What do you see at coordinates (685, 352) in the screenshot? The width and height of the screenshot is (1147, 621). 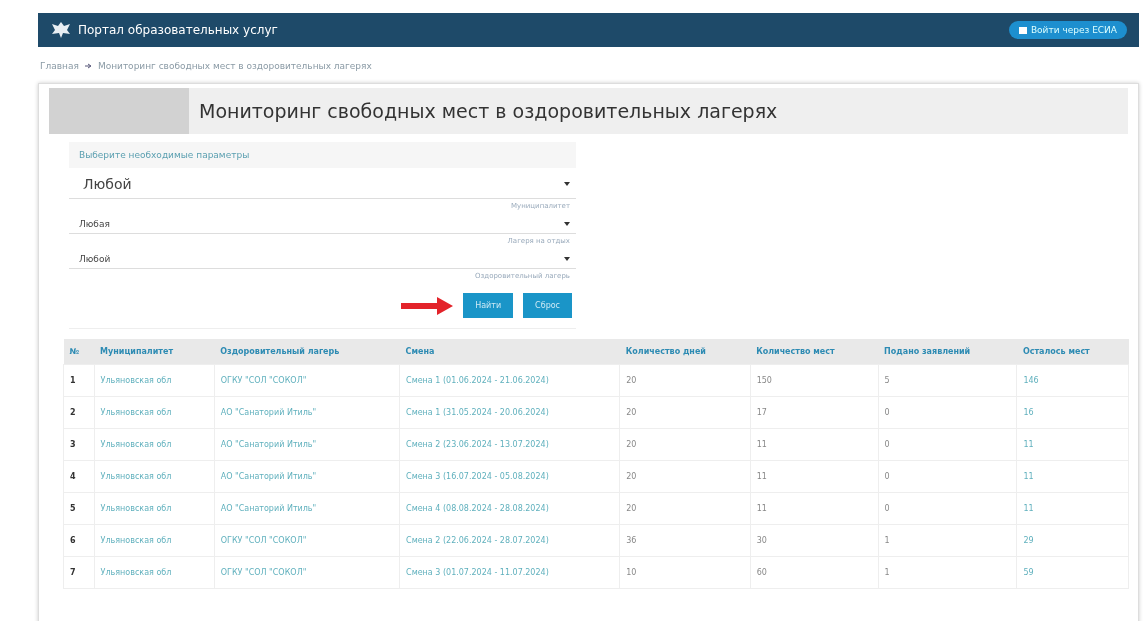 I see `column-header: Количество дней` at bounding box center [685, 352].